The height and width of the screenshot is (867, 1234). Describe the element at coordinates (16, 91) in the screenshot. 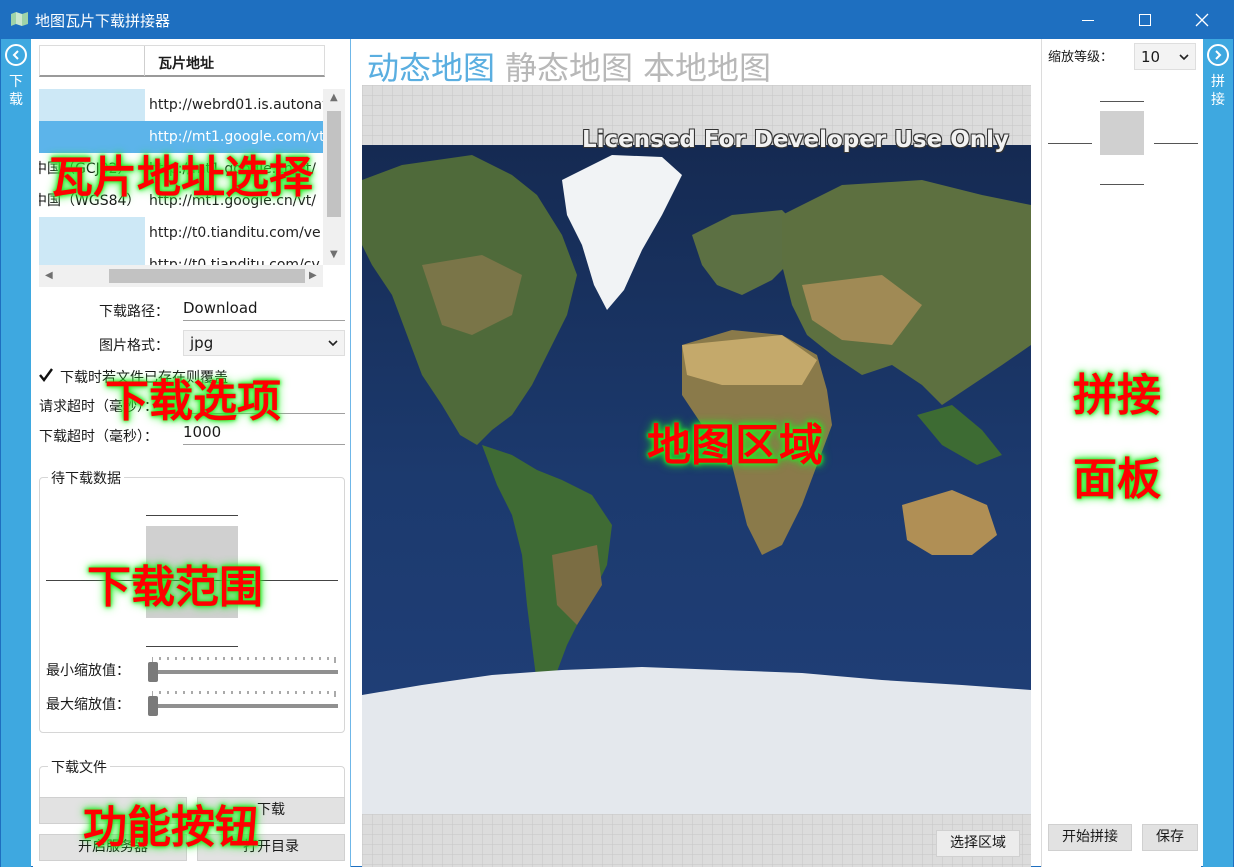

I see `download-toggle-label: 下载` at that location.